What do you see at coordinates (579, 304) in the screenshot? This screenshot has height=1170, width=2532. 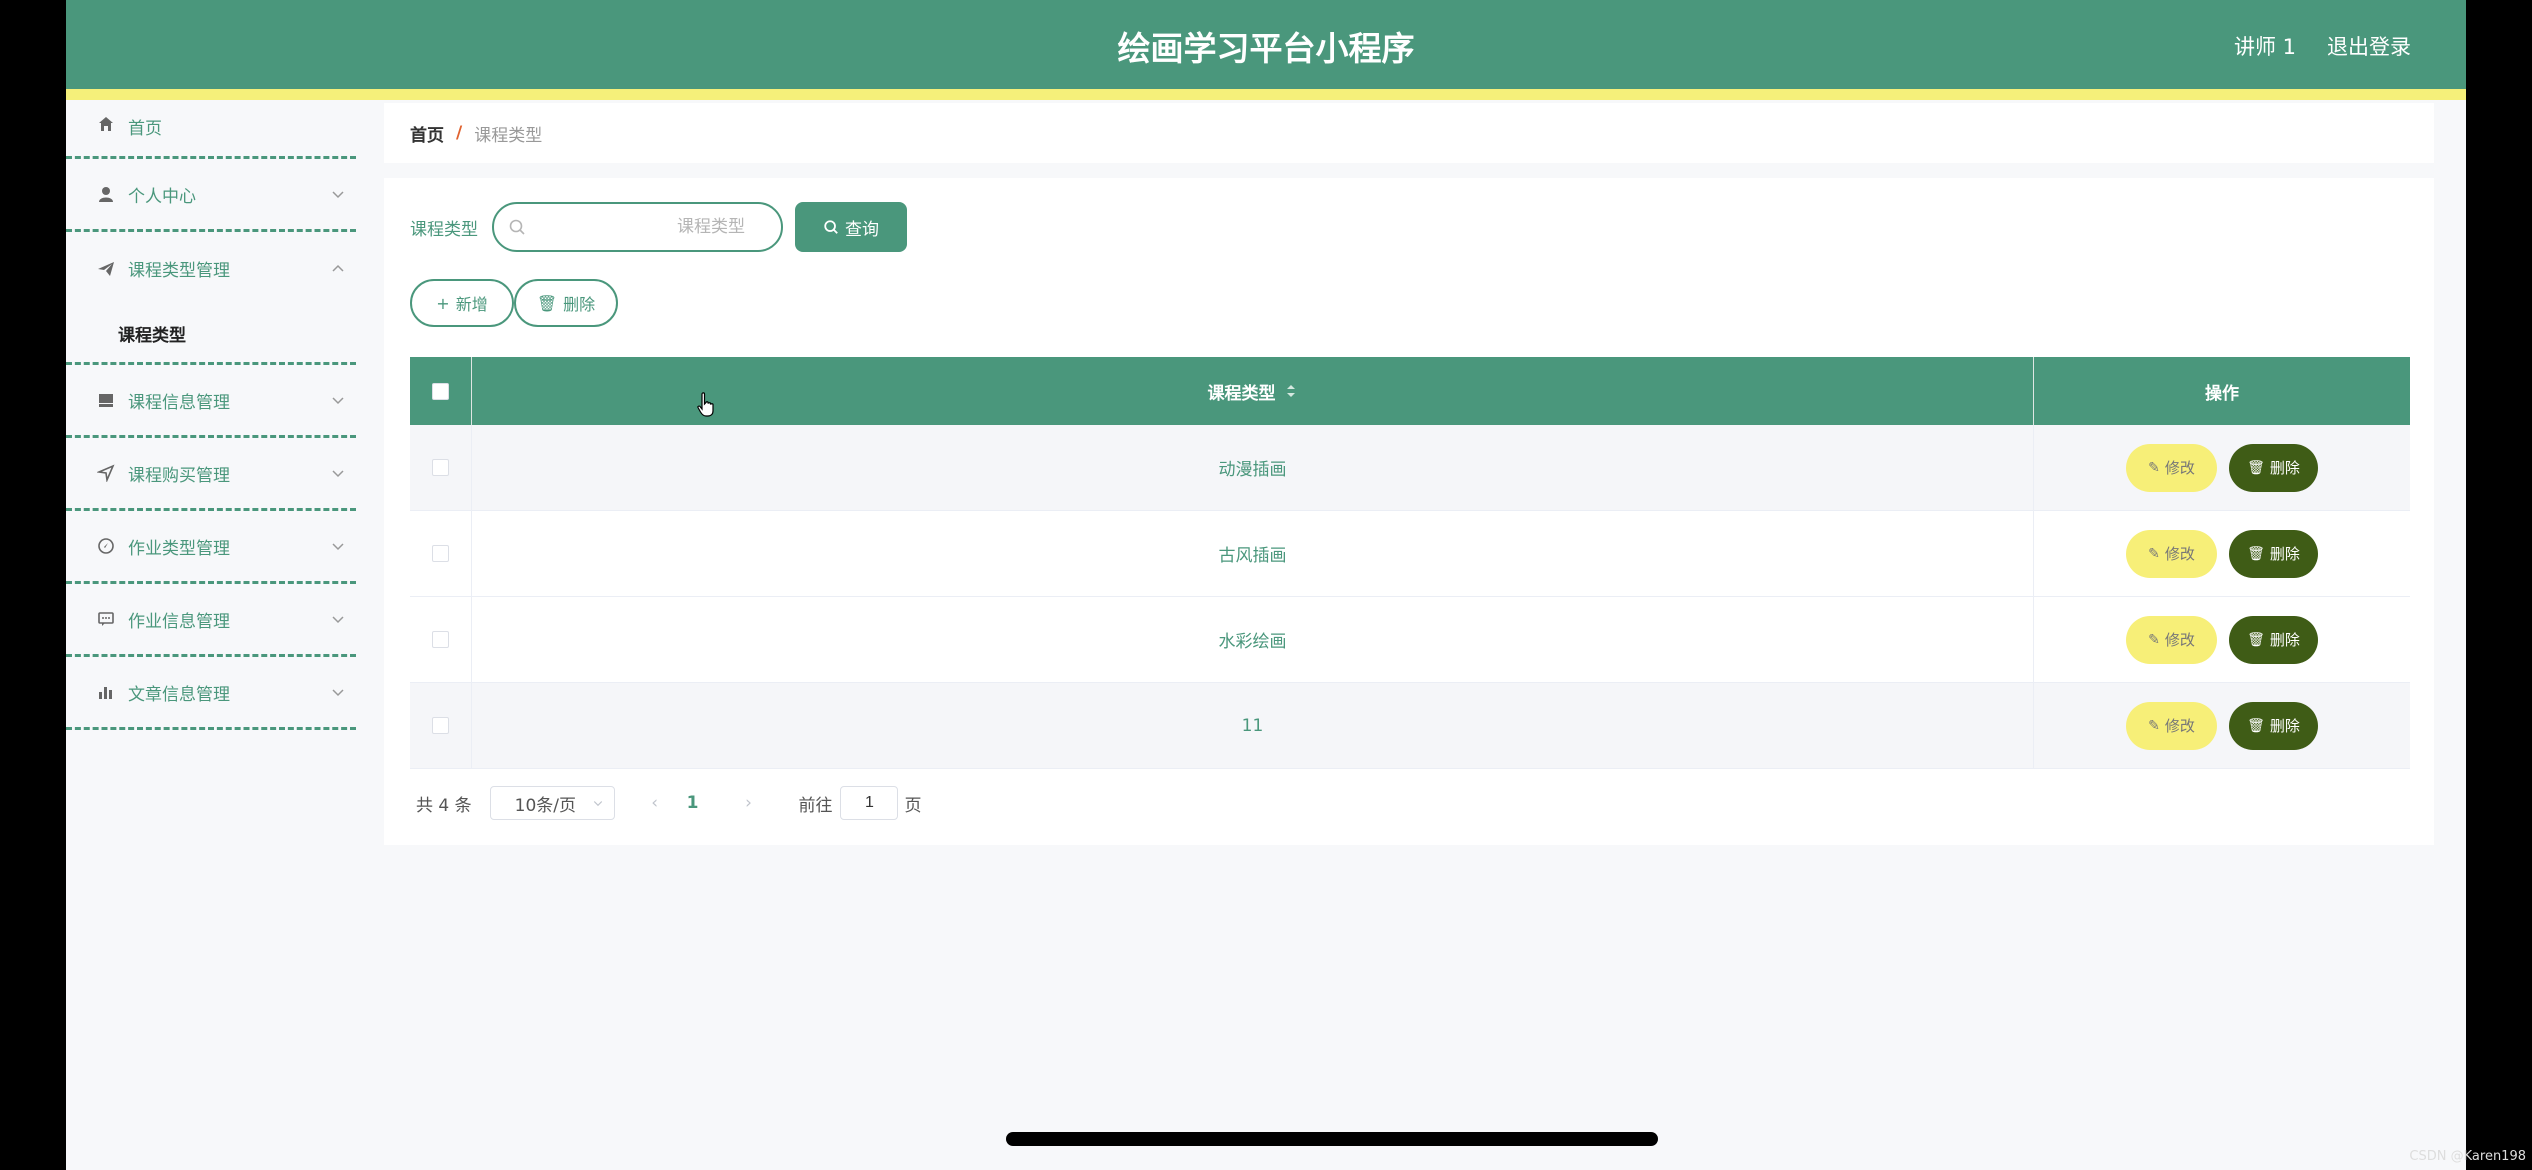 I see `batch-delete-button-label: 删除` at bounding box center [579, 304].